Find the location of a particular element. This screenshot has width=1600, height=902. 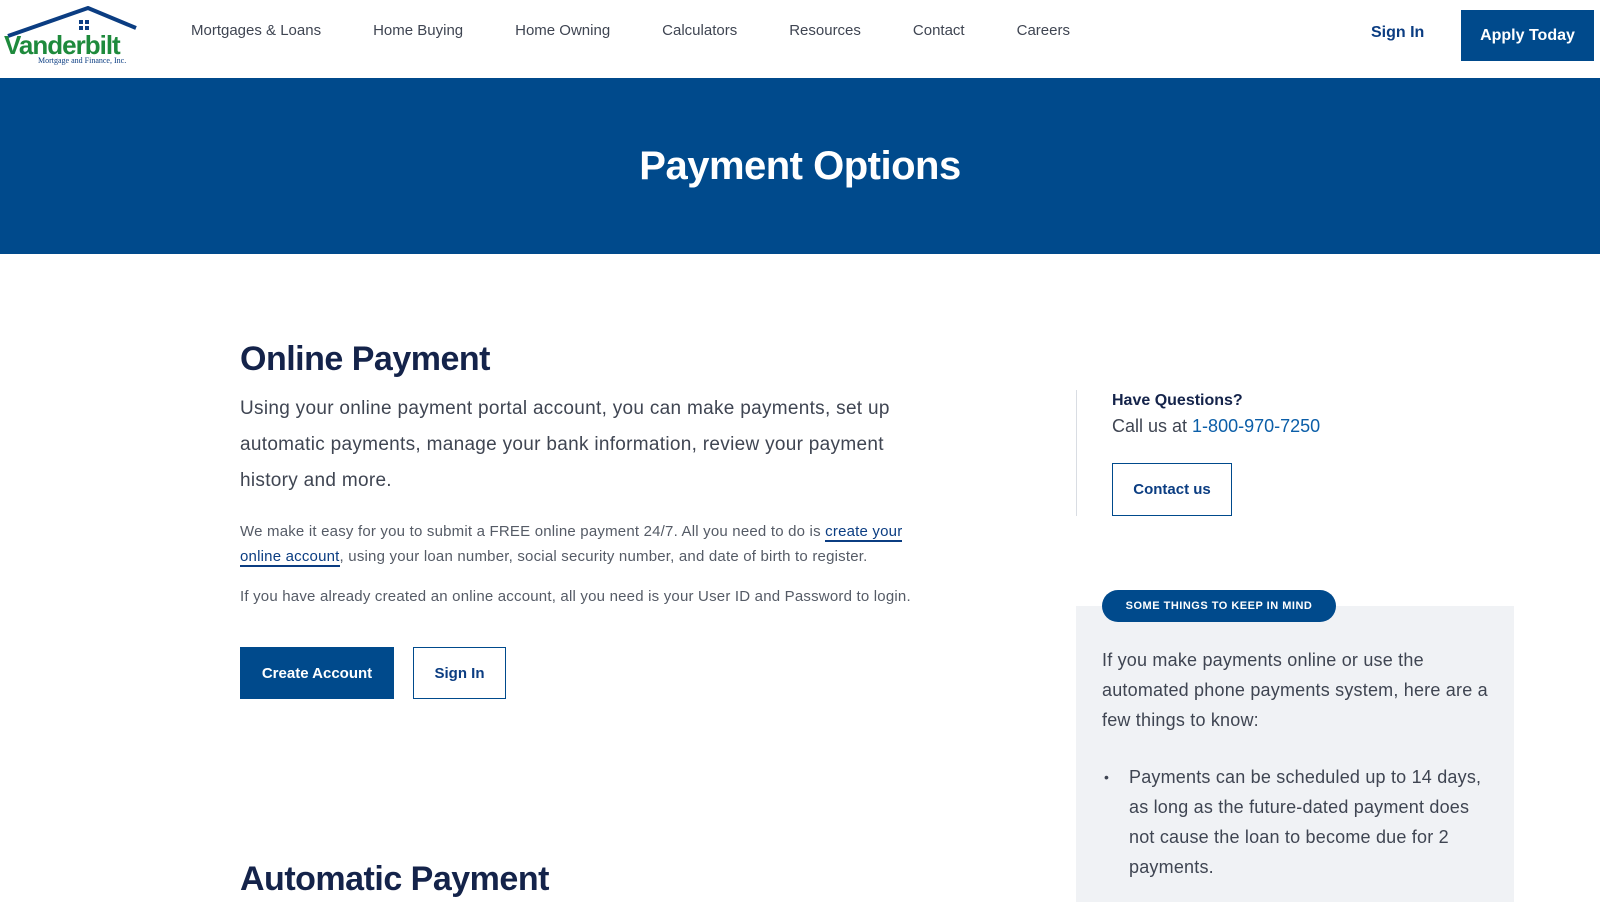

have-questions-title: Have Questions? is located at coordinates (1177, 400).